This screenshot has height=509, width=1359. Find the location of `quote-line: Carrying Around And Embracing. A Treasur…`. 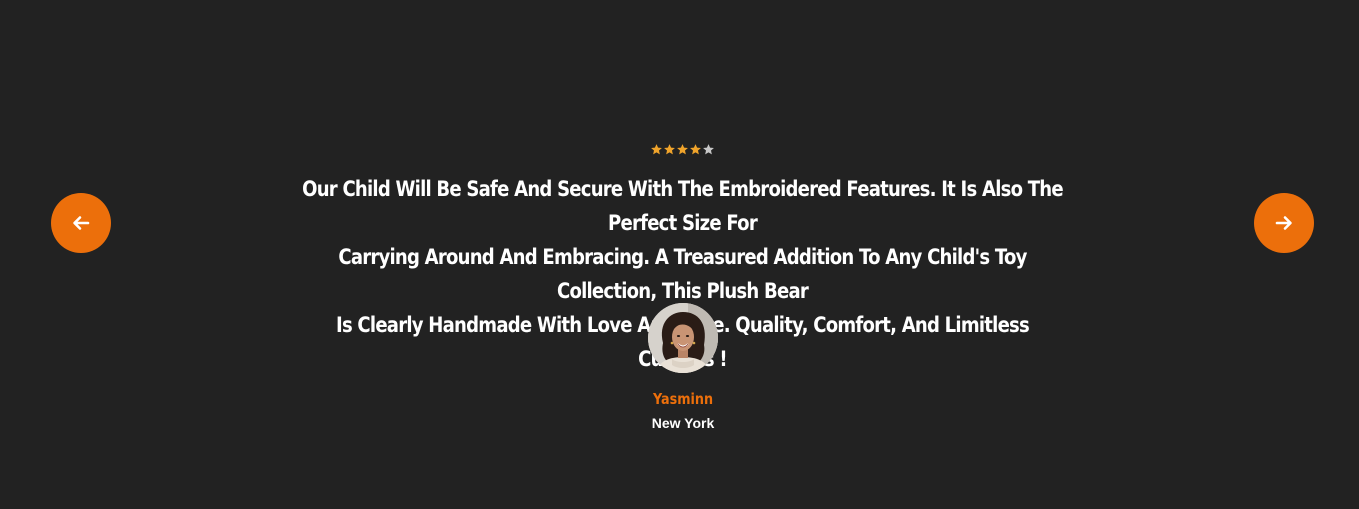

quote-line: Carrying Around And Embracing. A Treasur… is located at coordinates (682, 274).